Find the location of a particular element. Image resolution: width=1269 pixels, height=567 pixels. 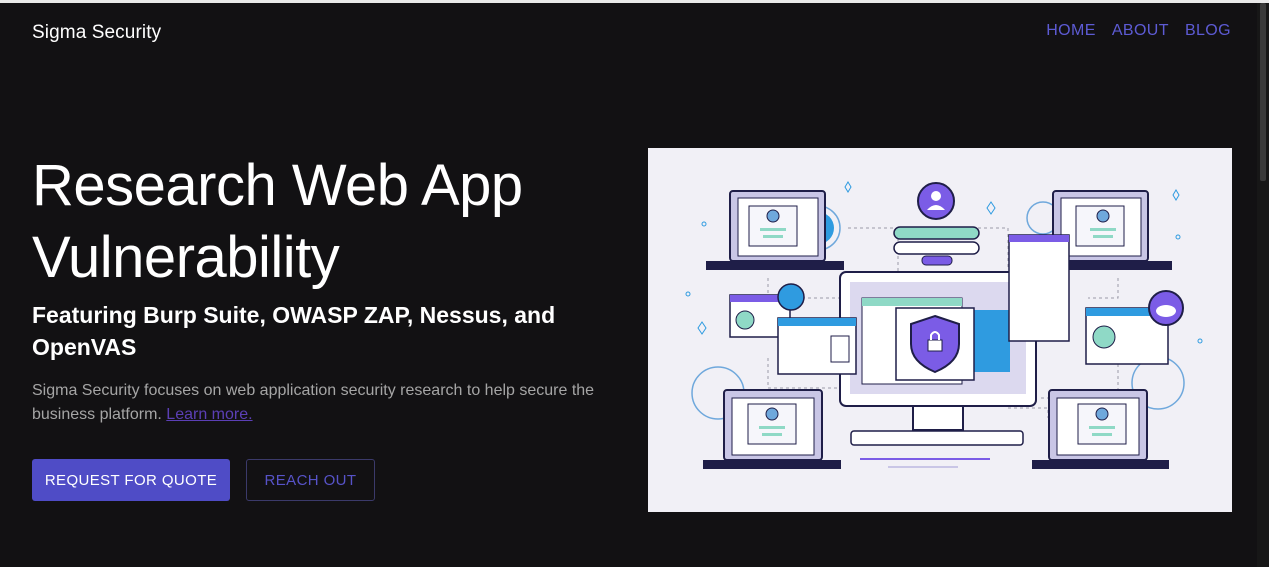

hero-title-line-1: Research Web App is located at coordinates (277, 185).